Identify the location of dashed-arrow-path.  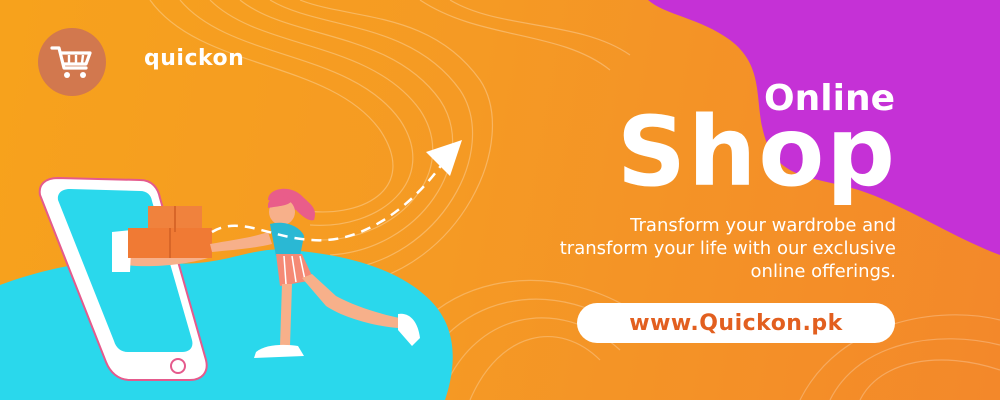
(329, 200).